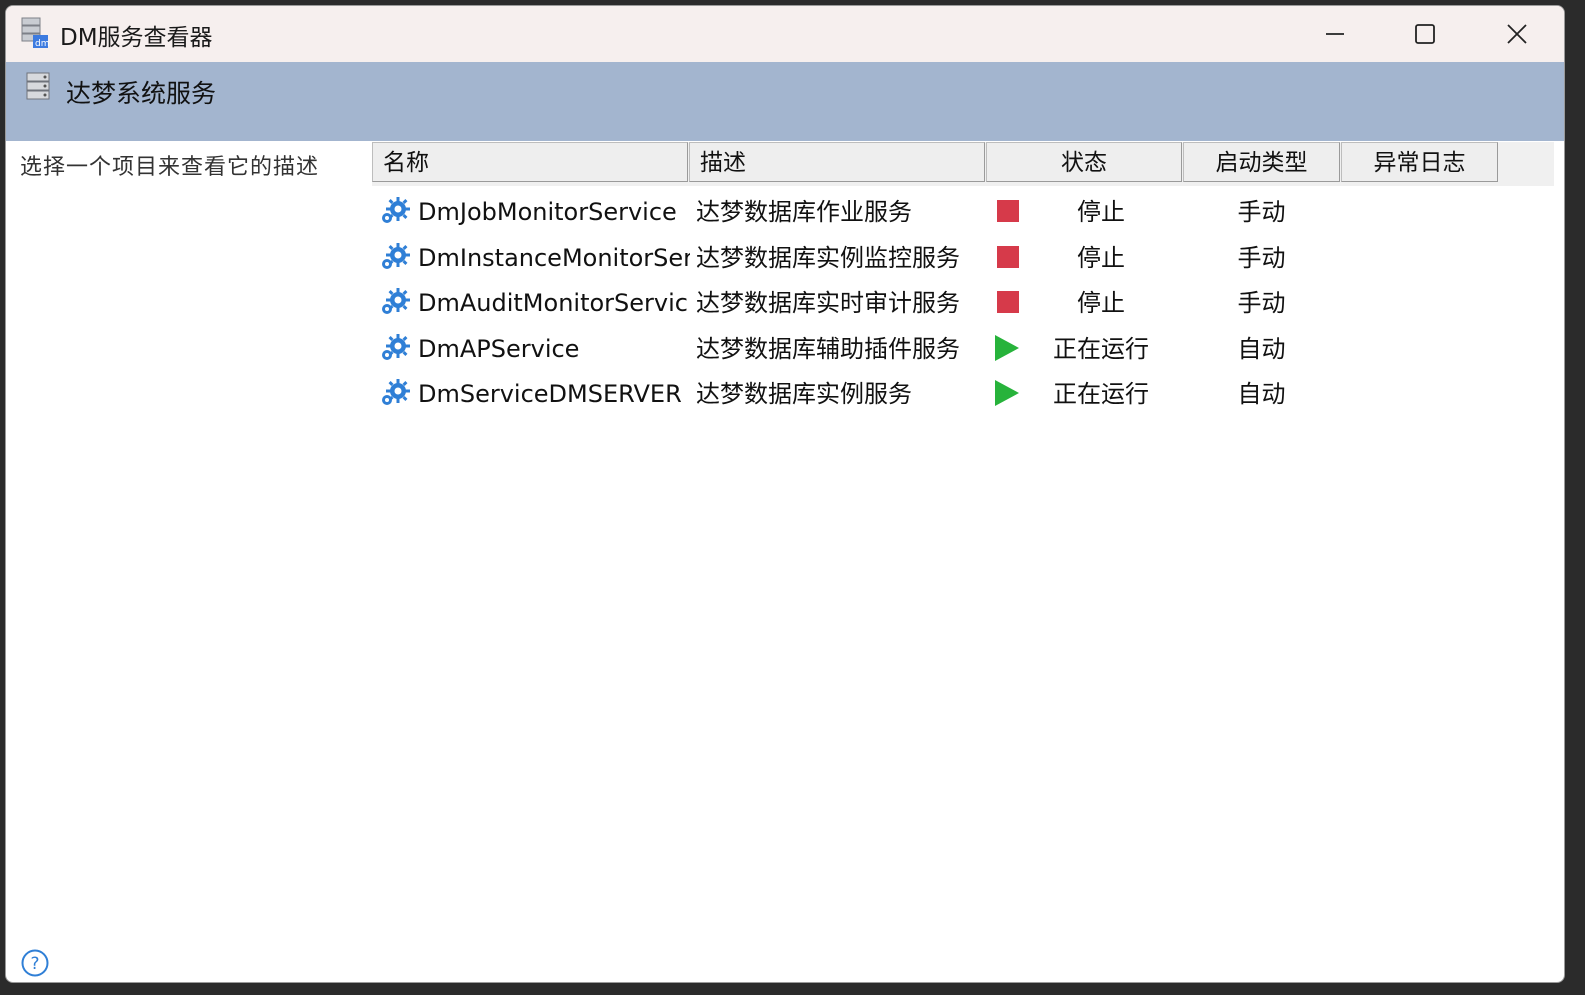 This screenshot has width=1585, height=995. What do you see at coordinates (530, 162) in the screenshot?
I see `column-header-name: 名称` at bounding box center [530, 162].